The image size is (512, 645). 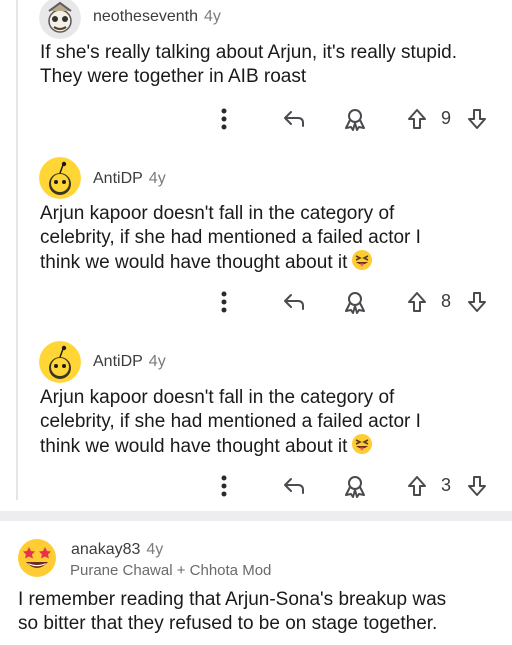 What do you see at coordinates (446, 301) in the screenshot?
I see `vote-score: 8` at bounding box center [446, 301].